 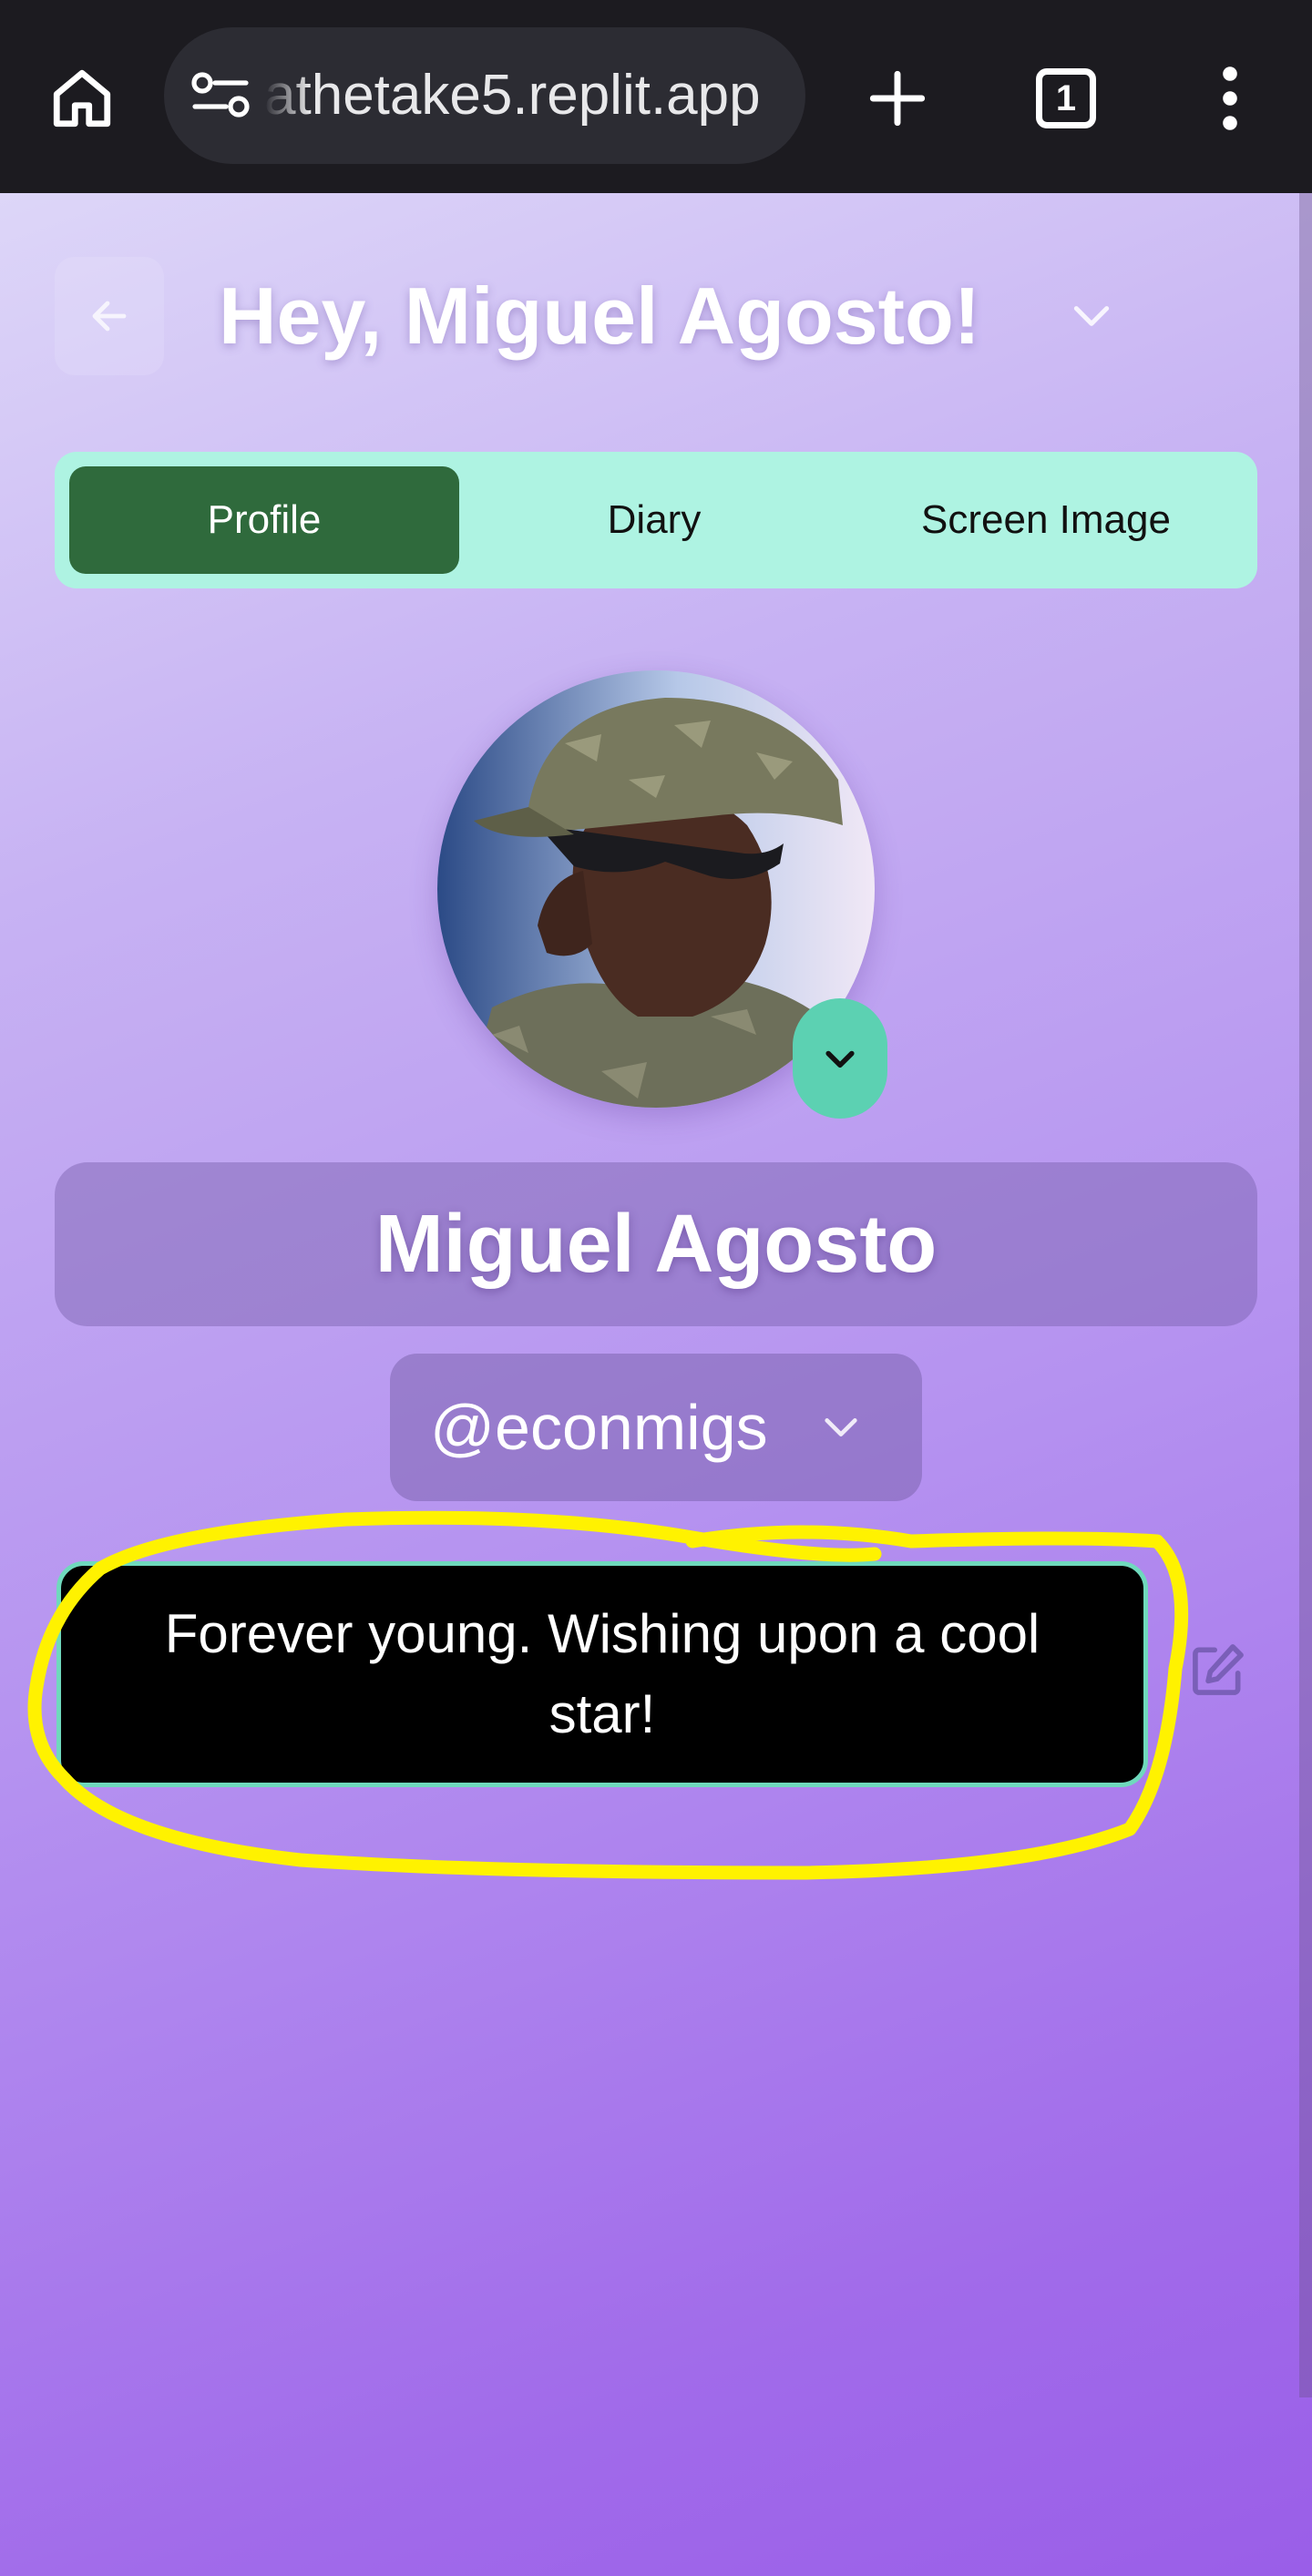 I want to click on home-button, so click(x=82, y=98).